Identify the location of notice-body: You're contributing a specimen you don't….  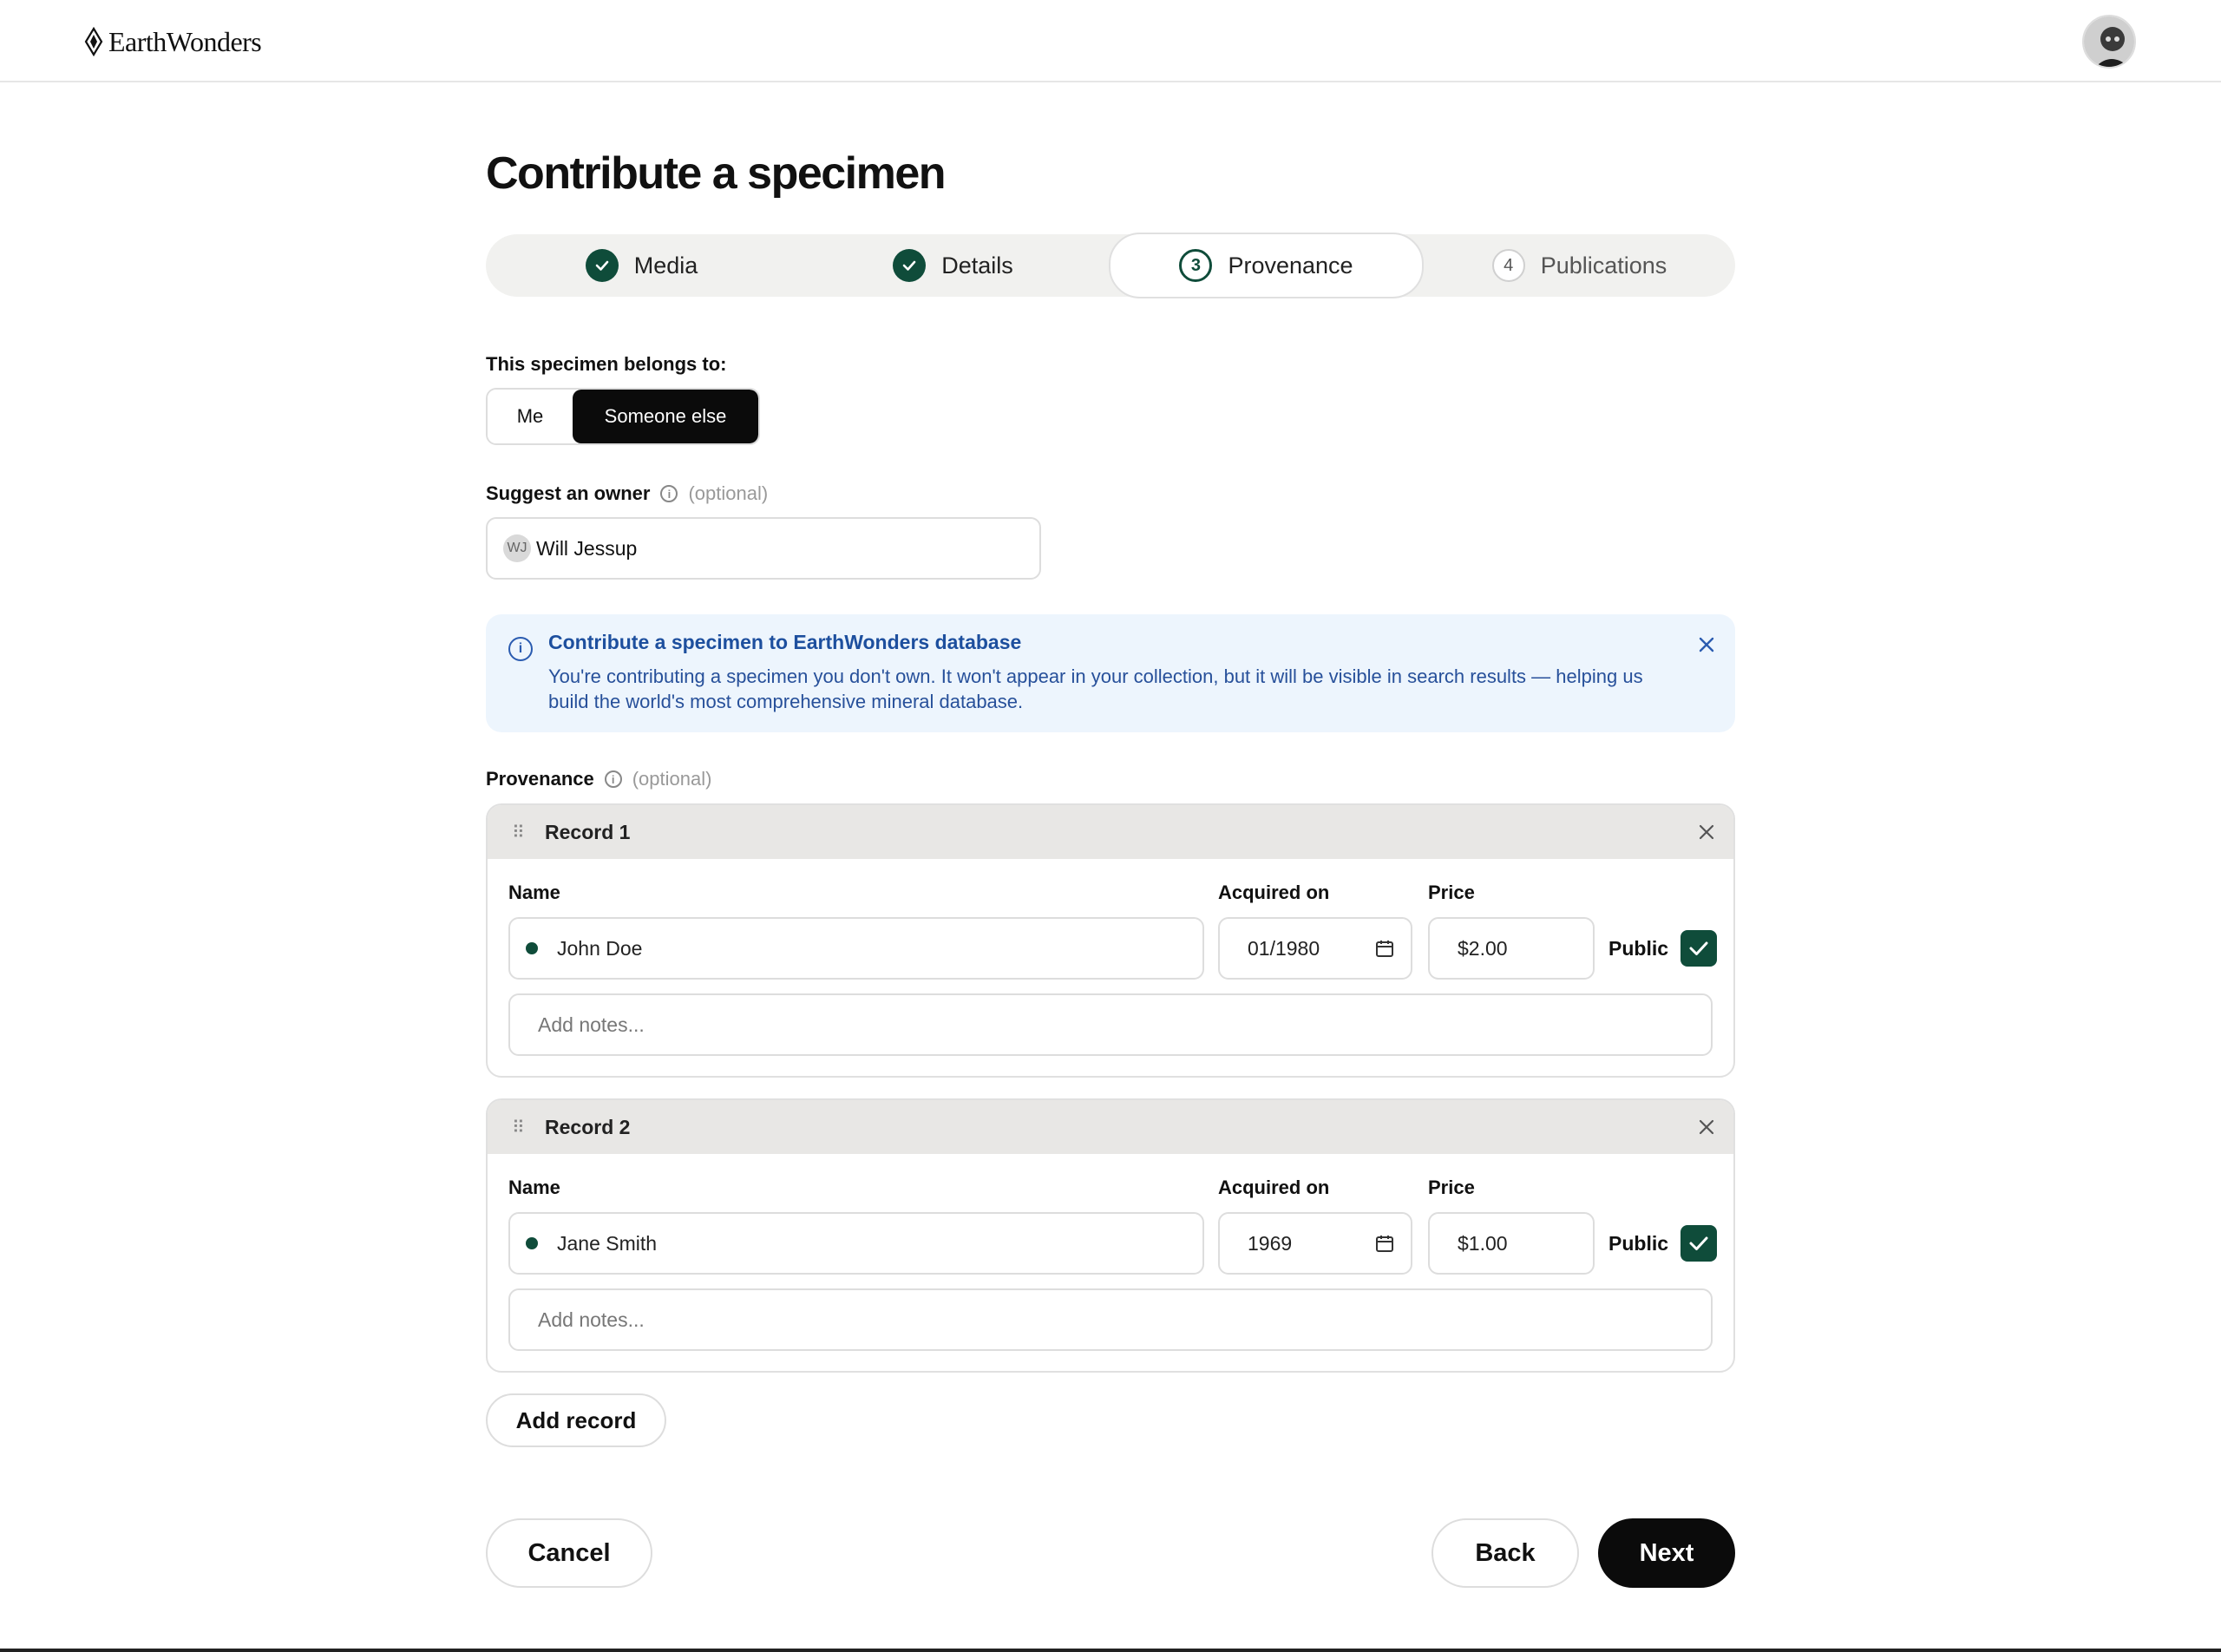
(1095, 689).